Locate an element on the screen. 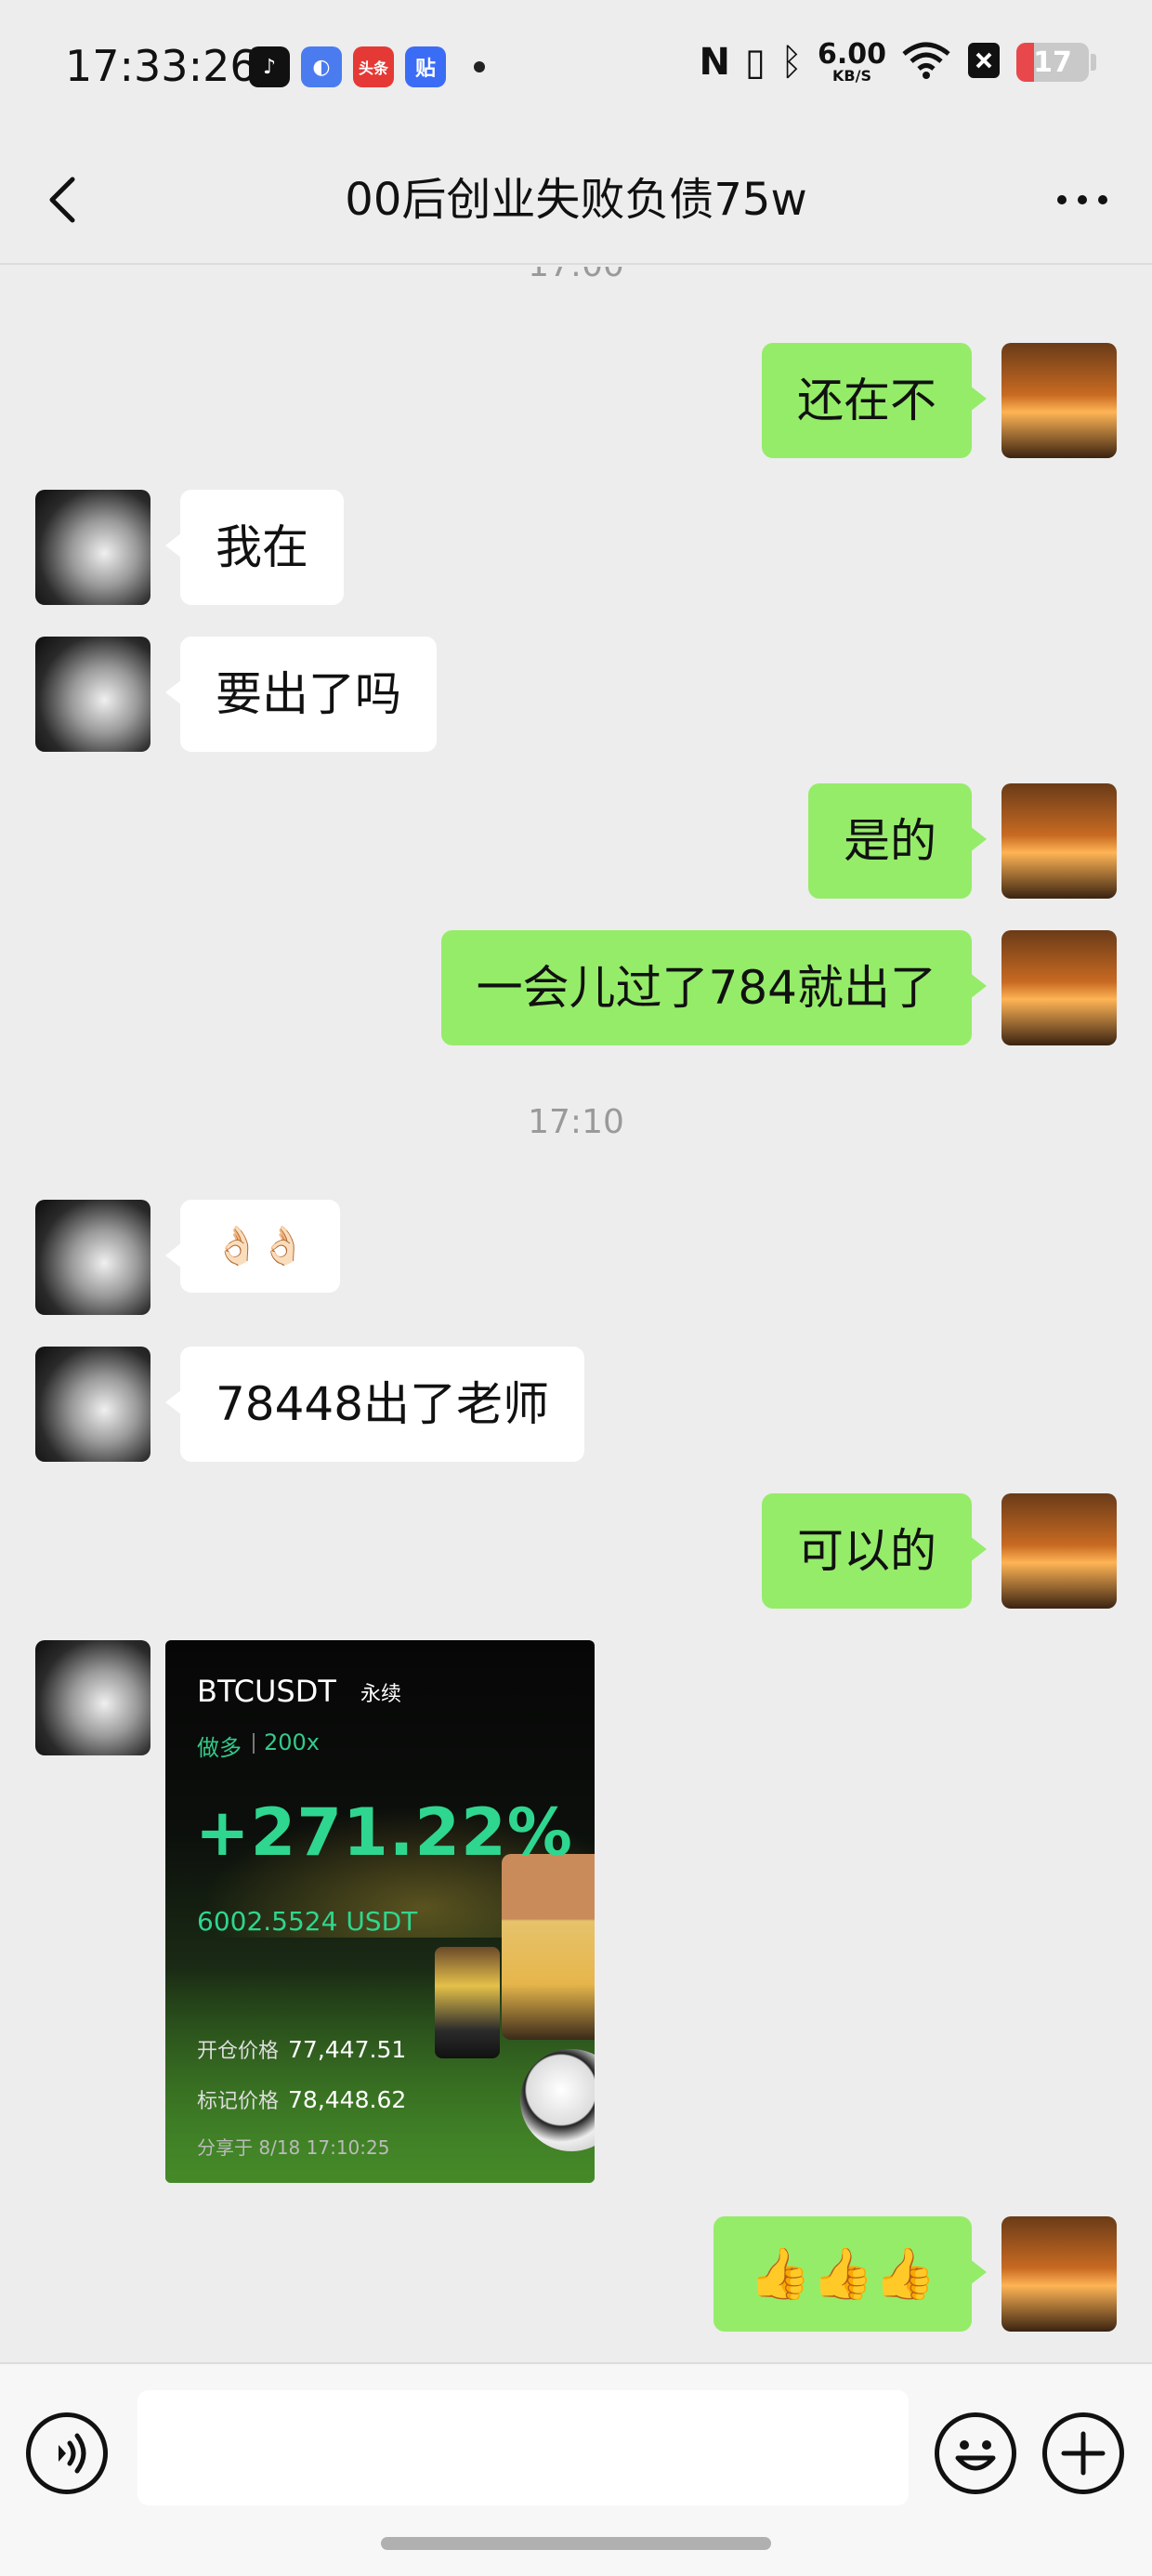  battery-tip is located at coordinates (1093, 62).